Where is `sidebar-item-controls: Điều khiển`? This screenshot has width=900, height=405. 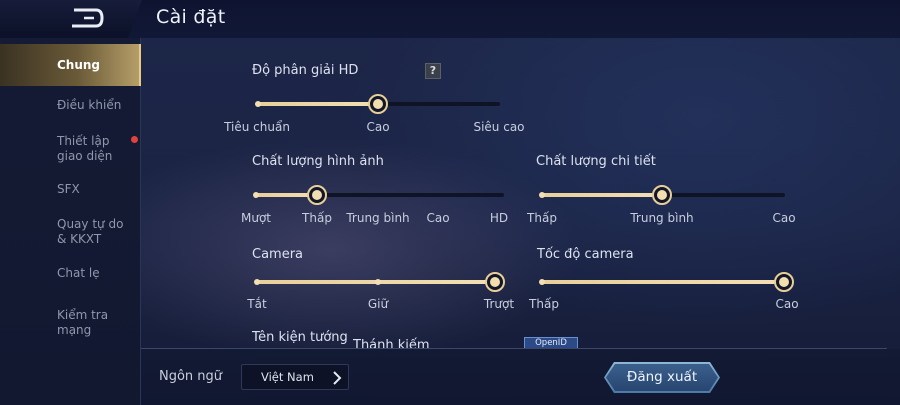 sidebar-item-controls: Điều khiển is located at coordinates (70, 108).